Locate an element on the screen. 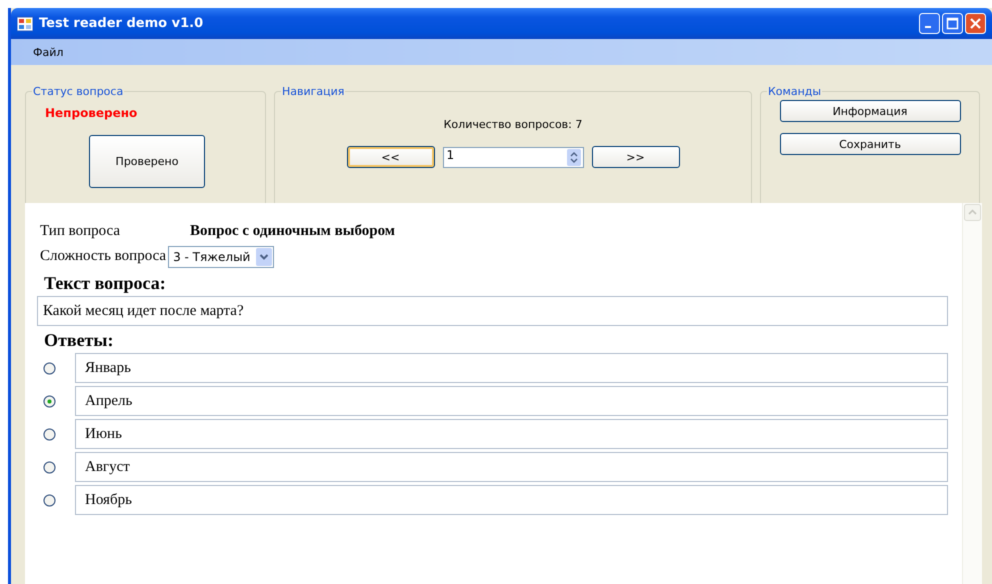  group-title: Статус вопроса is located at coordinates (78, 91).